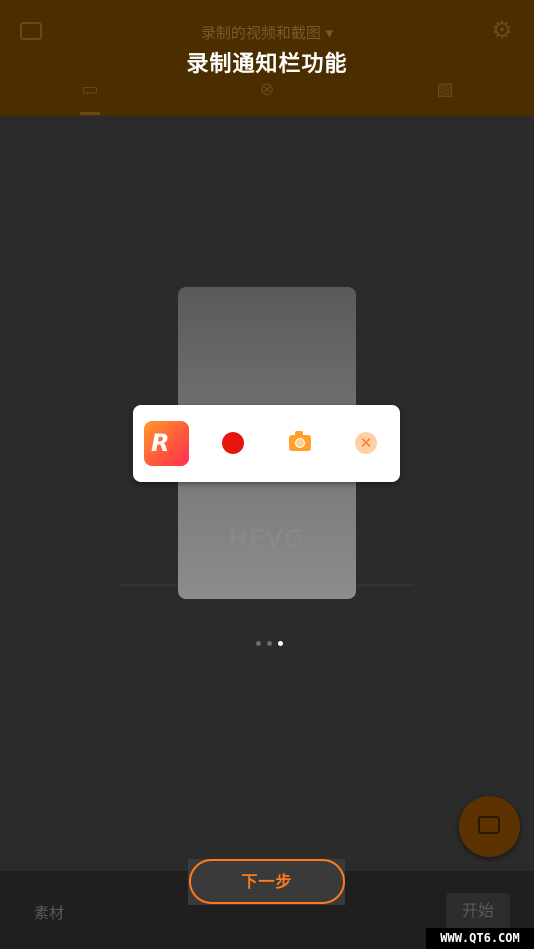 The image size is (534, 949). What do you see at coordinates (480, 938) in the screenshot?
I see `watermark: WWW.QT6.COM` at bounding box center [480, 938].